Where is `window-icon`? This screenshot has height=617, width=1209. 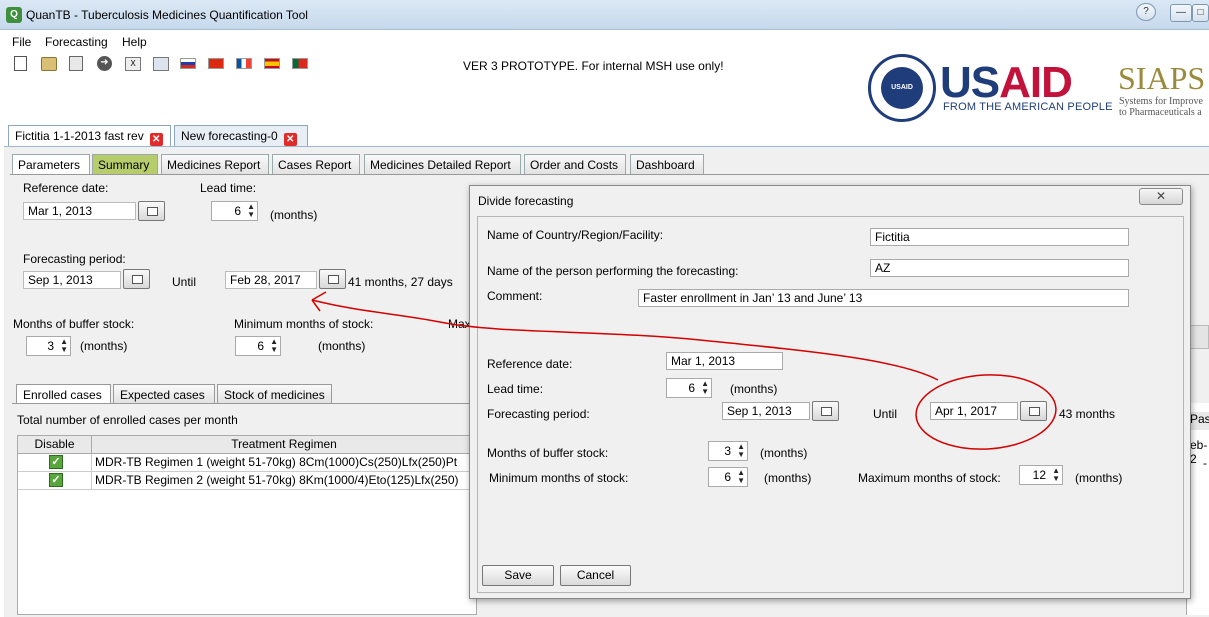
window-icon is located at coordinates (161, 64).